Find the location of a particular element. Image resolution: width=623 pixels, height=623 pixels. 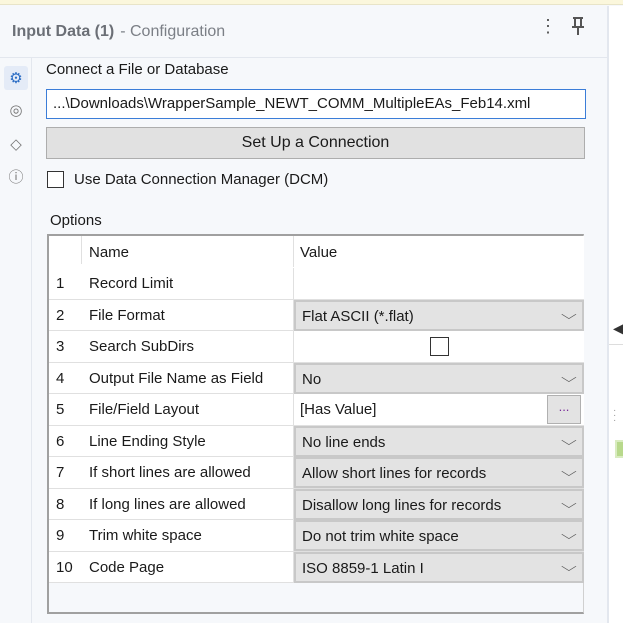

table-row: 4 Output File Name as Field No ⌵ is located at coordinates (316, 378).